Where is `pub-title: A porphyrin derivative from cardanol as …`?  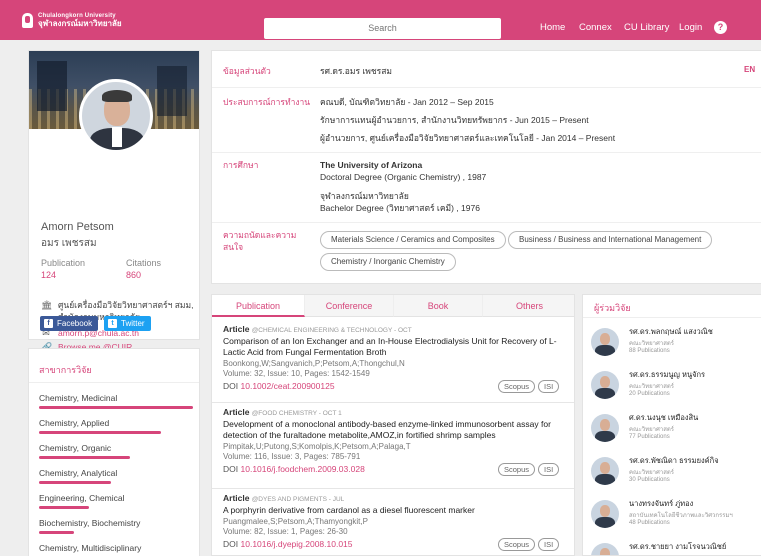 pub-title: A porphyrin derivative from cardanol as … is located at coordinates (392, 510).